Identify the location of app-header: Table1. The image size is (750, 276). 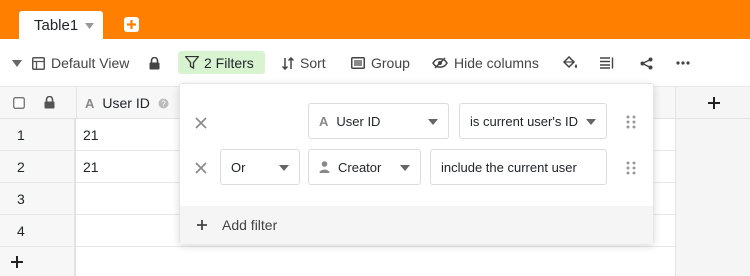
(375, 19).